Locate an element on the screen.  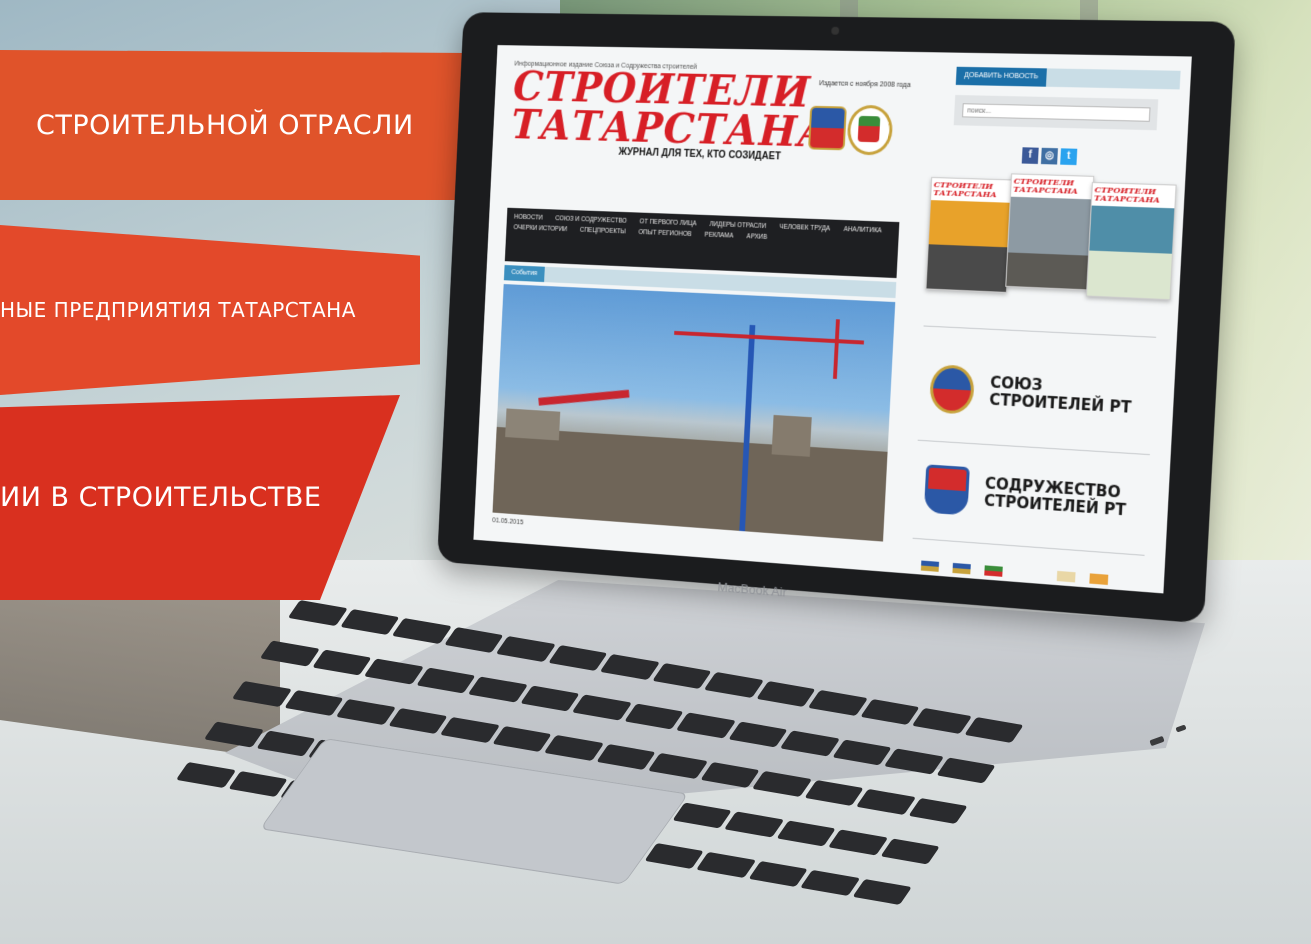
flag-row is located at coordinates (1014, 572).